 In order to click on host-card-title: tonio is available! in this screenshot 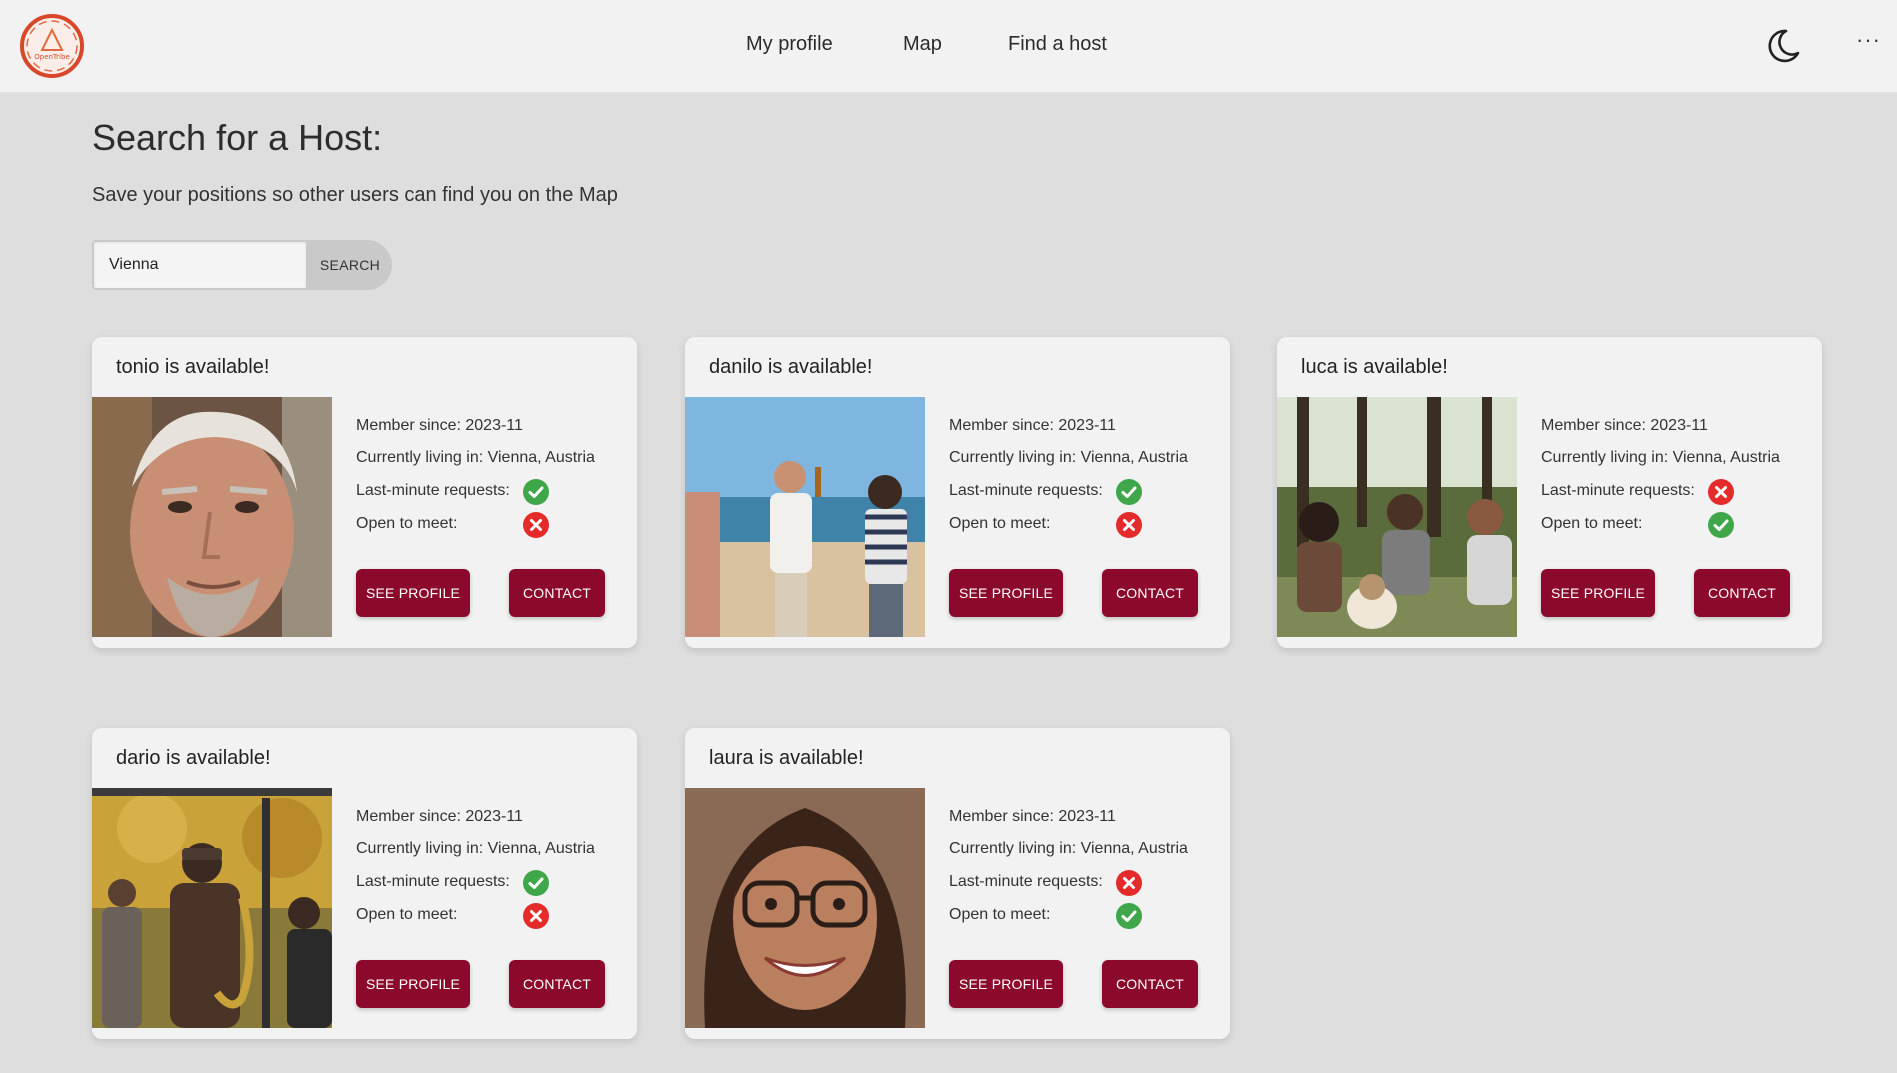, I will do `click(193, 367)`.